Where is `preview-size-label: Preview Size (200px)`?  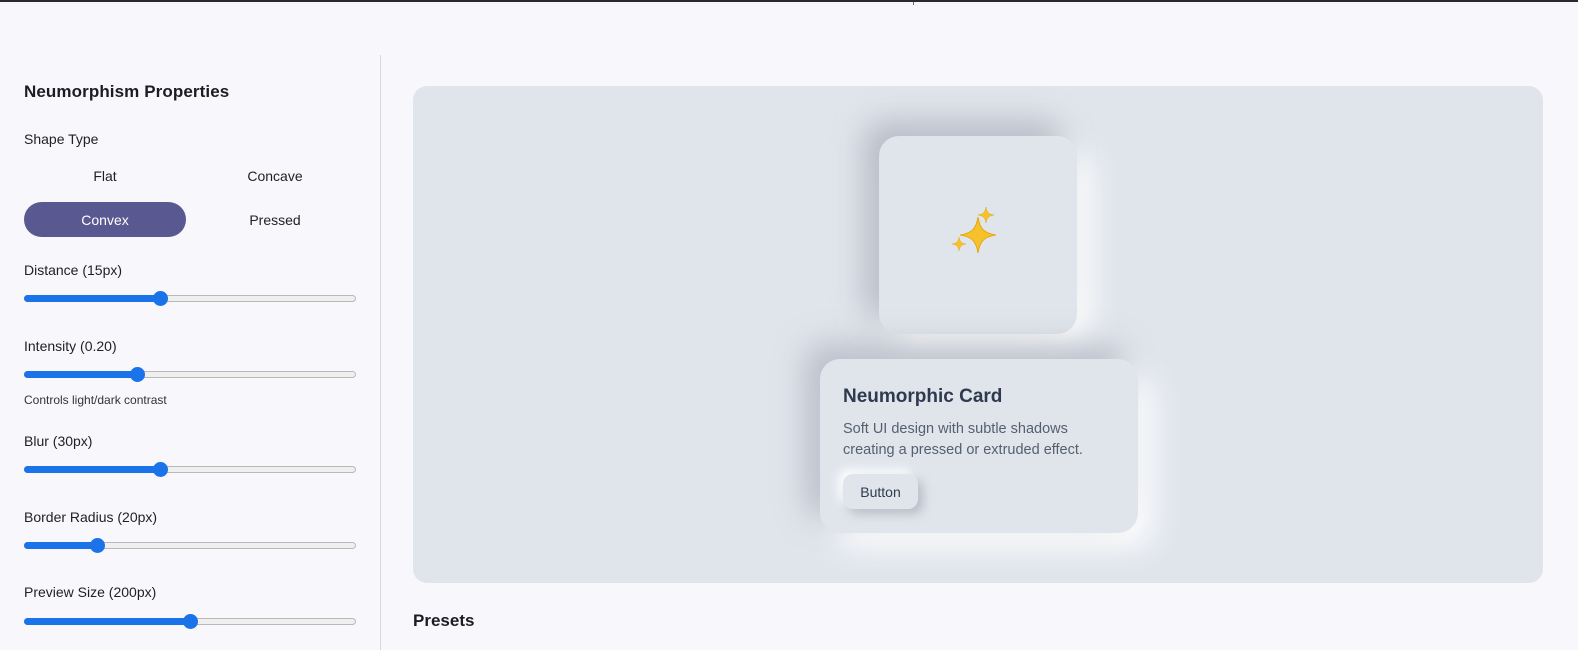
preview-size-label: Preview Size (200px) is located at coordinates (90, 592).